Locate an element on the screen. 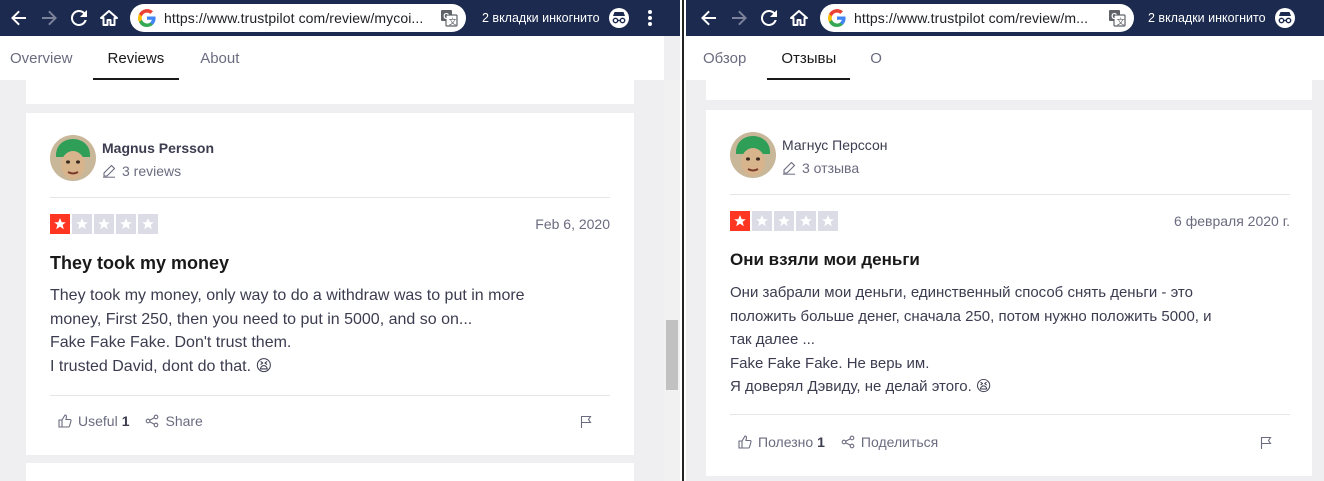 The height and width of the screenshot is (481, 1324). share-button: Share is located at coordinates (174, 421).